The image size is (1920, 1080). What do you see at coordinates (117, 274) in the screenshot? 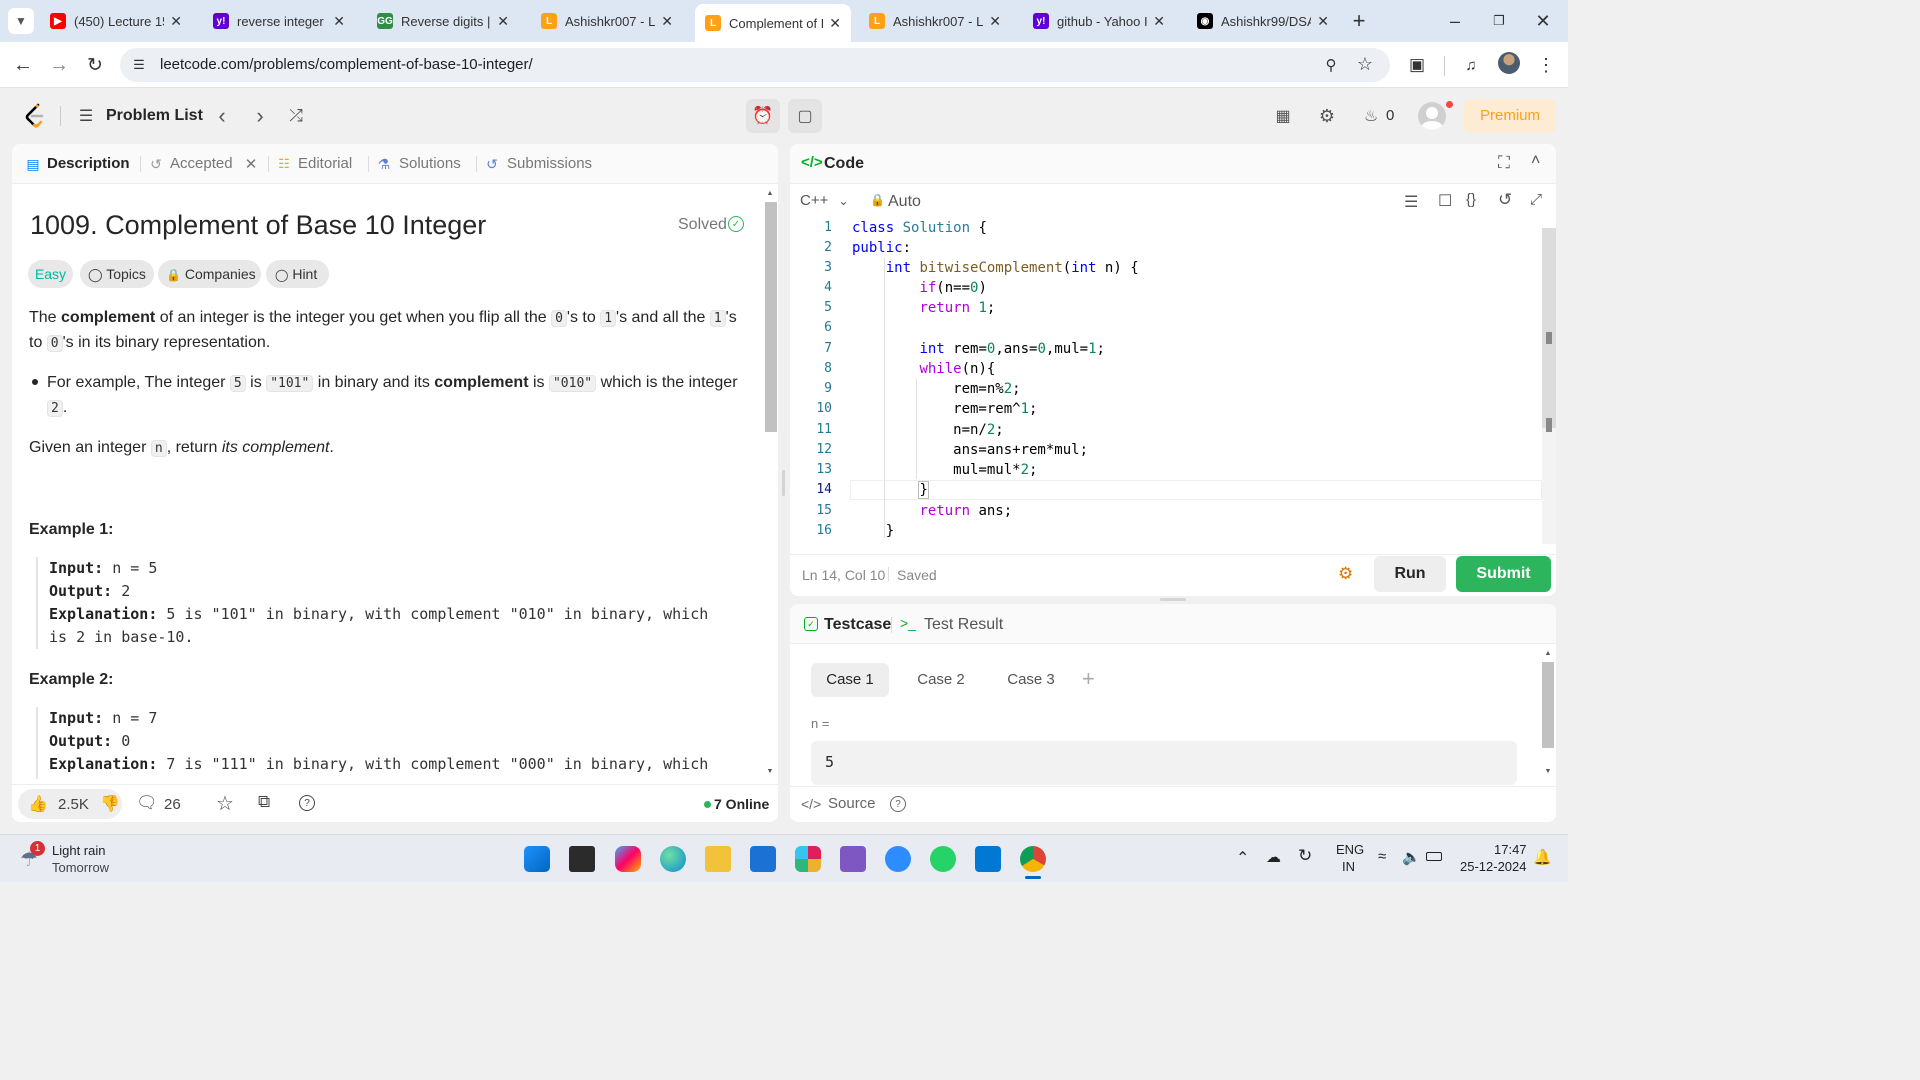
I see `topics-chip: ◯ Topics` at bounding box center [117, 274].